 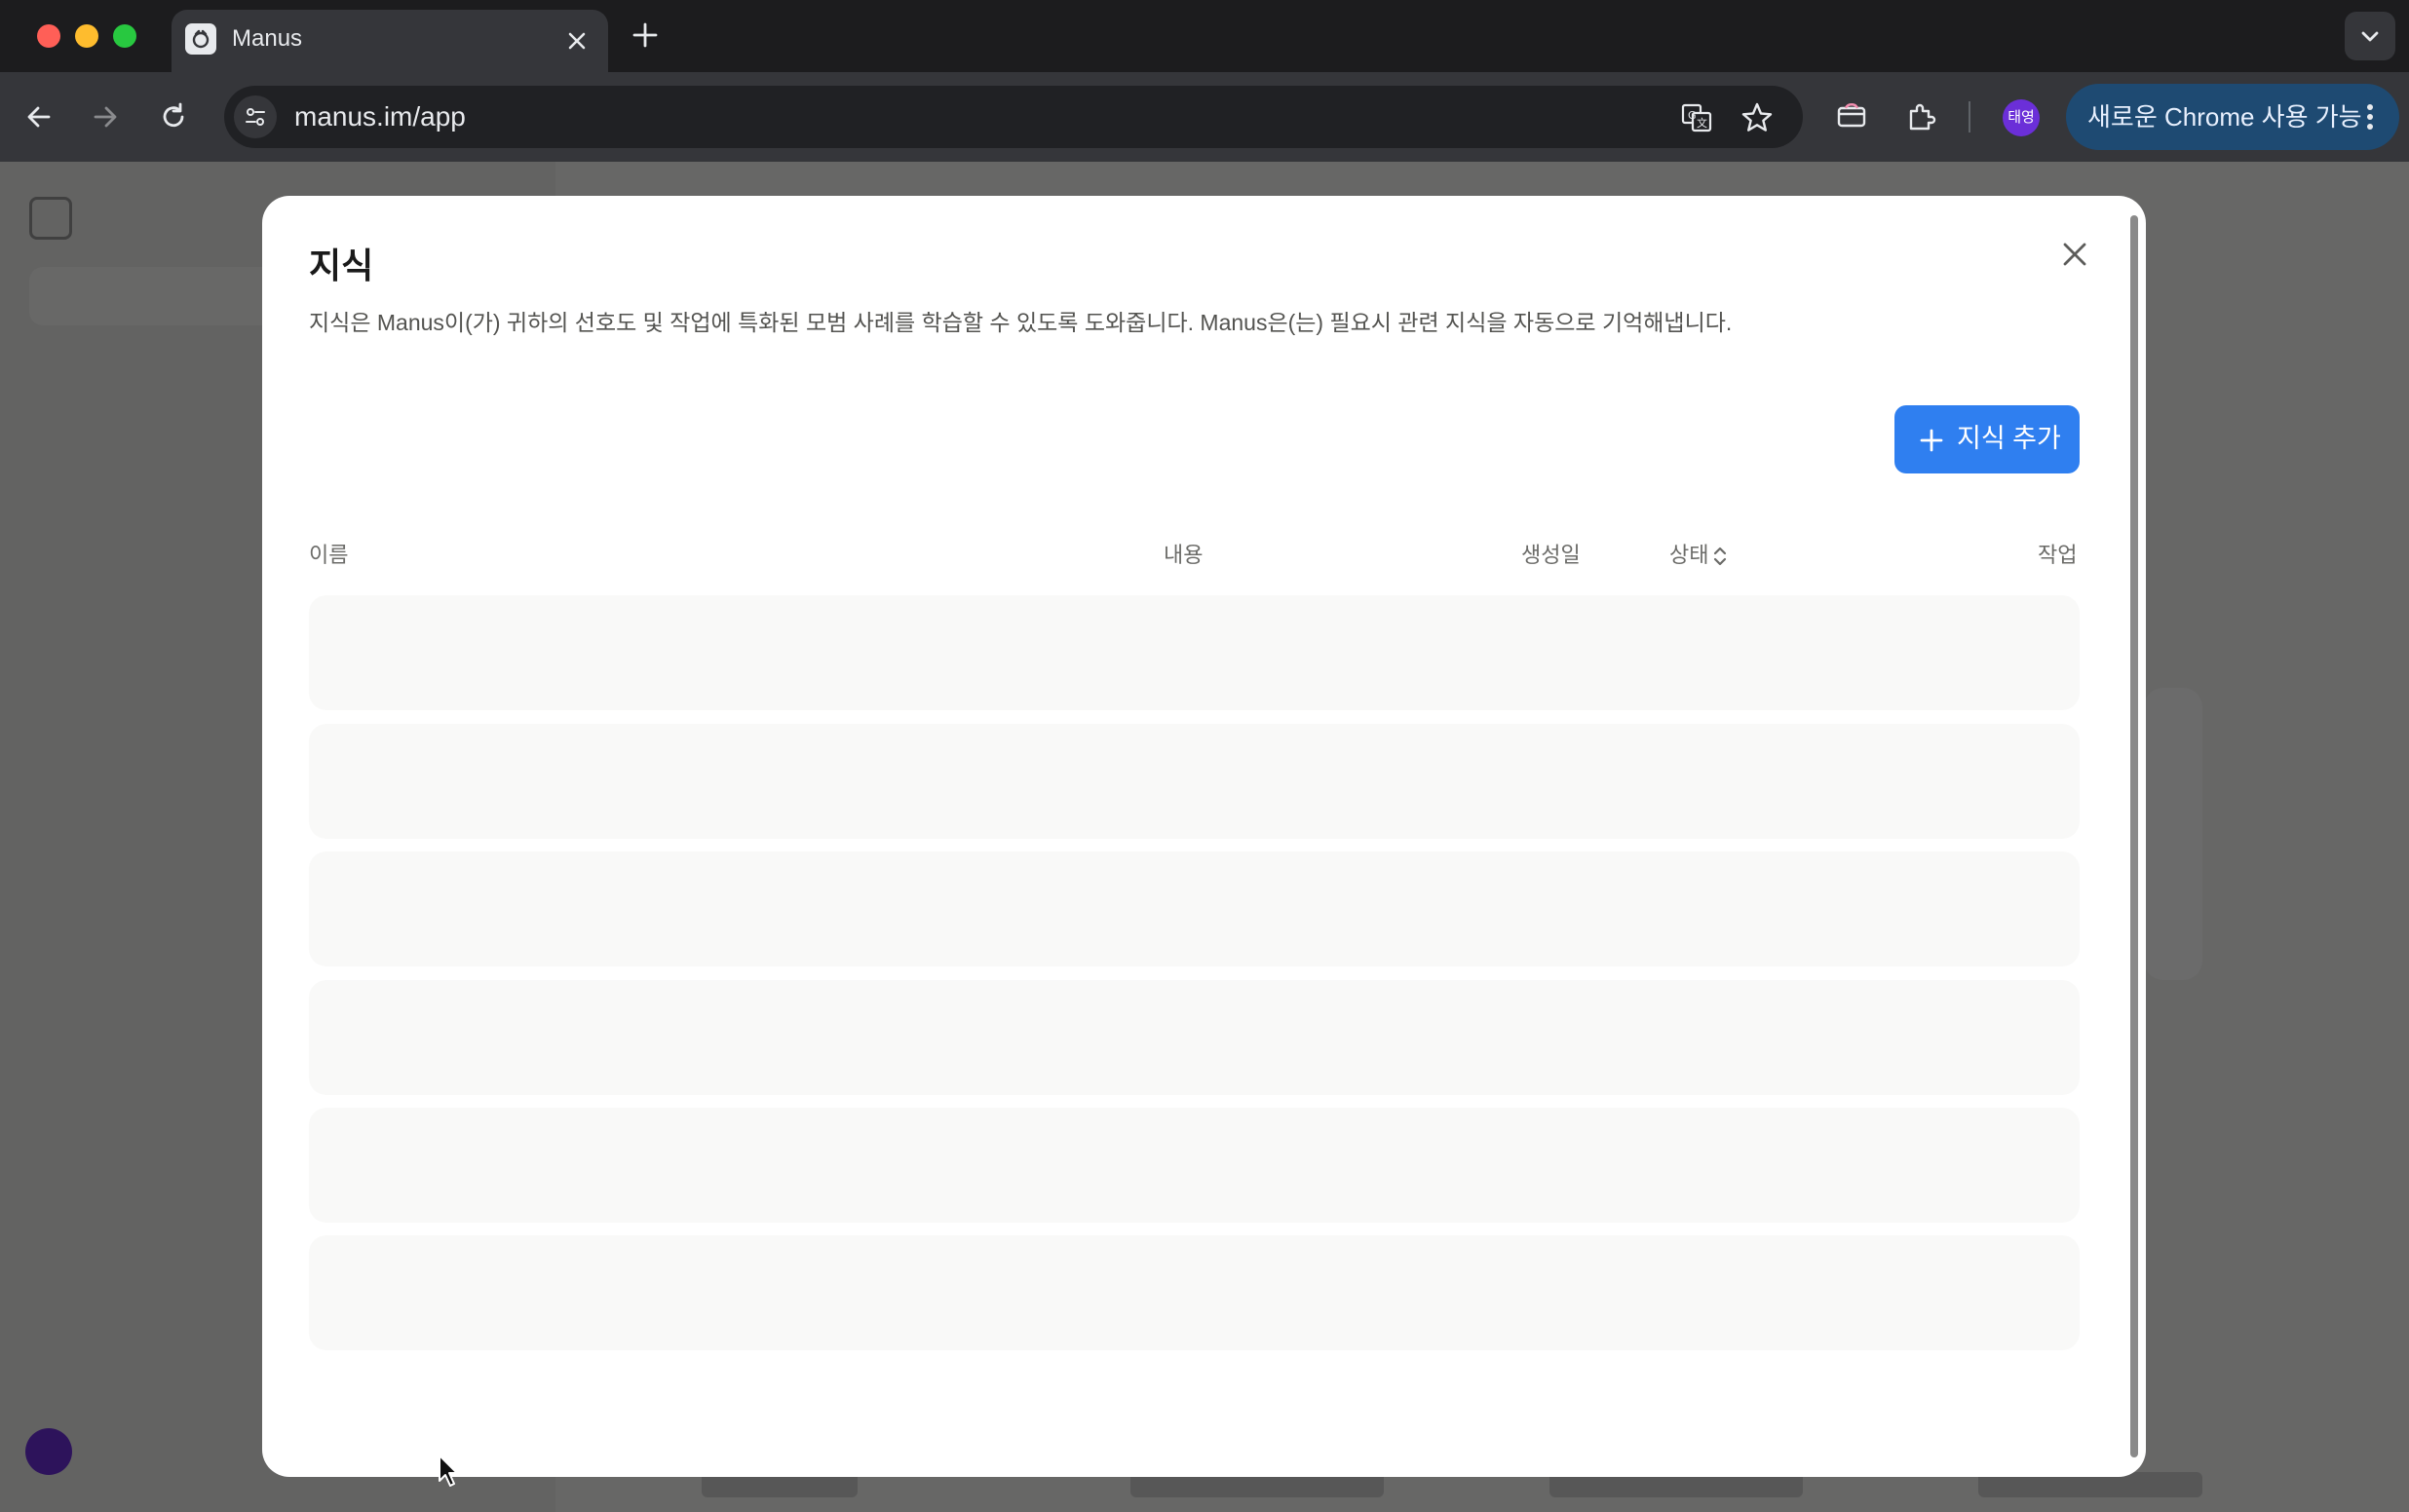 I want to click on chevron-down-icon, so click(x=2370, y=36).